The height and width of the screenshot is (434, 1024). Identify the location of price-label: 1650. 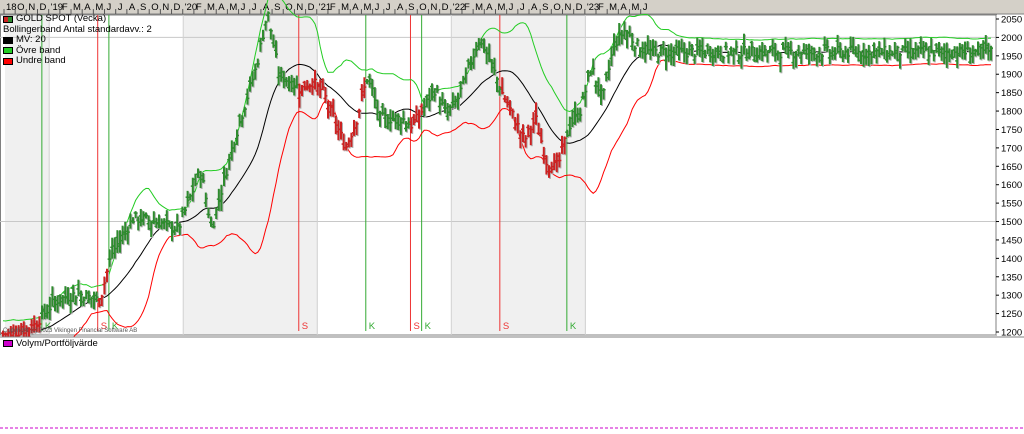
(1011, 167).